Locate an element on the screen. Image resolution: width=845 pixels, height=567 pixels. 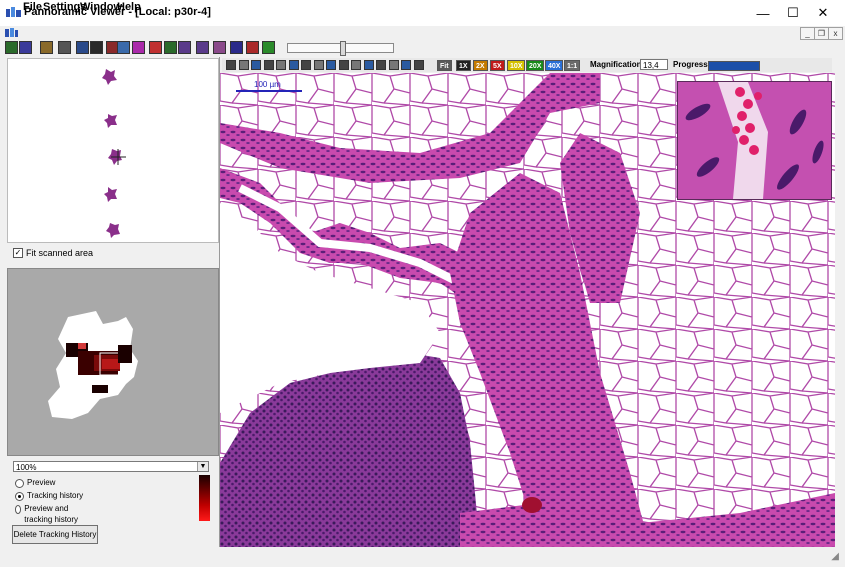
progress-label: Progress: is located at coordinates (692, 64).